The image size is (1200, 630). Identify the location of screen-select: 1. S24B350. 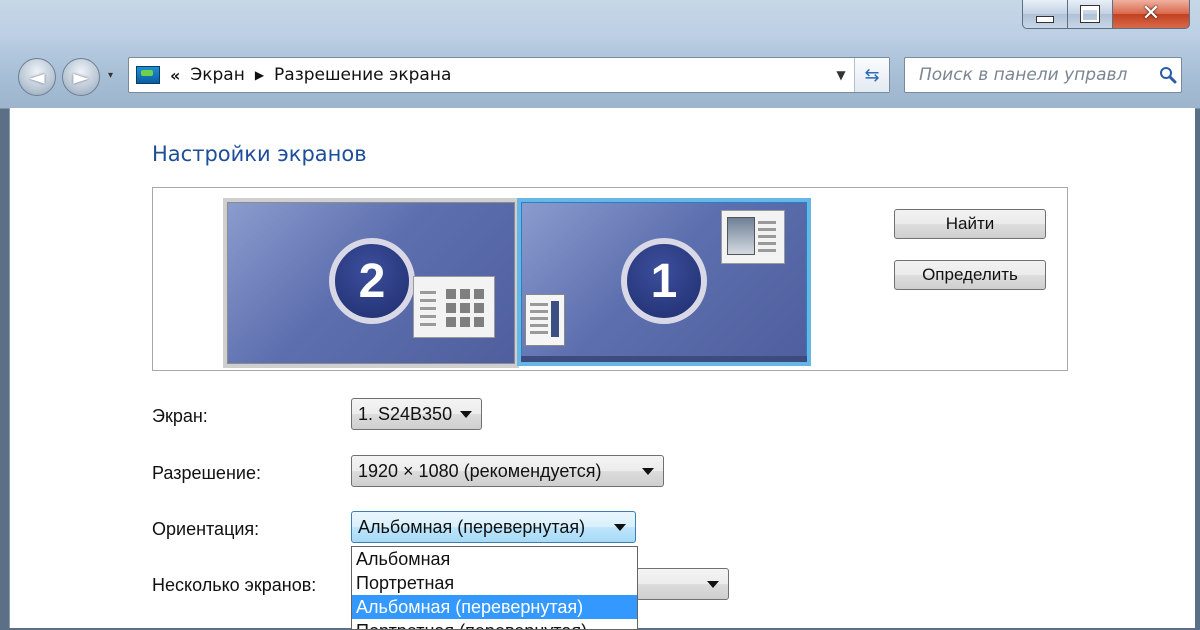
(416, 414).